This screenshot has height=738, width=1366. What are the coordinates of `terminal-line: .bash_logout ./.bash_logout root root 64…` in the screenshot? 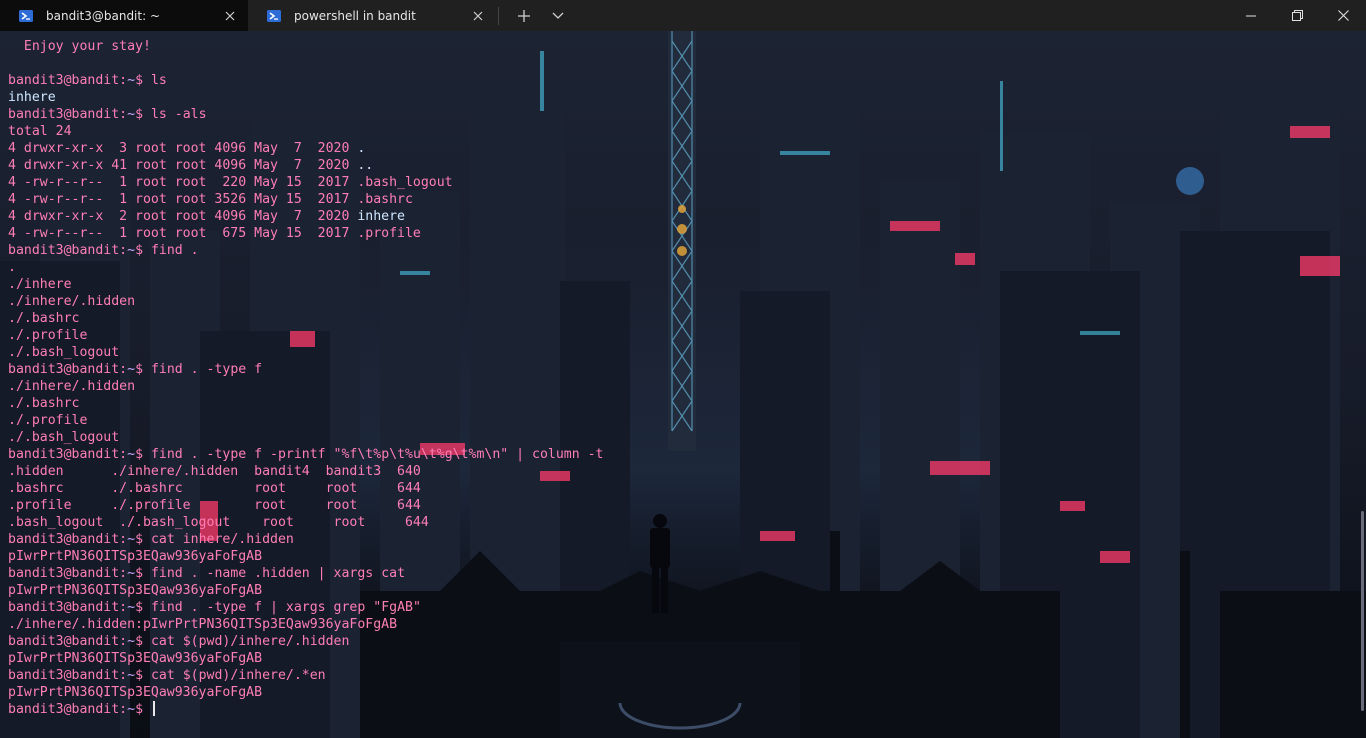 It's located at (306, 522).